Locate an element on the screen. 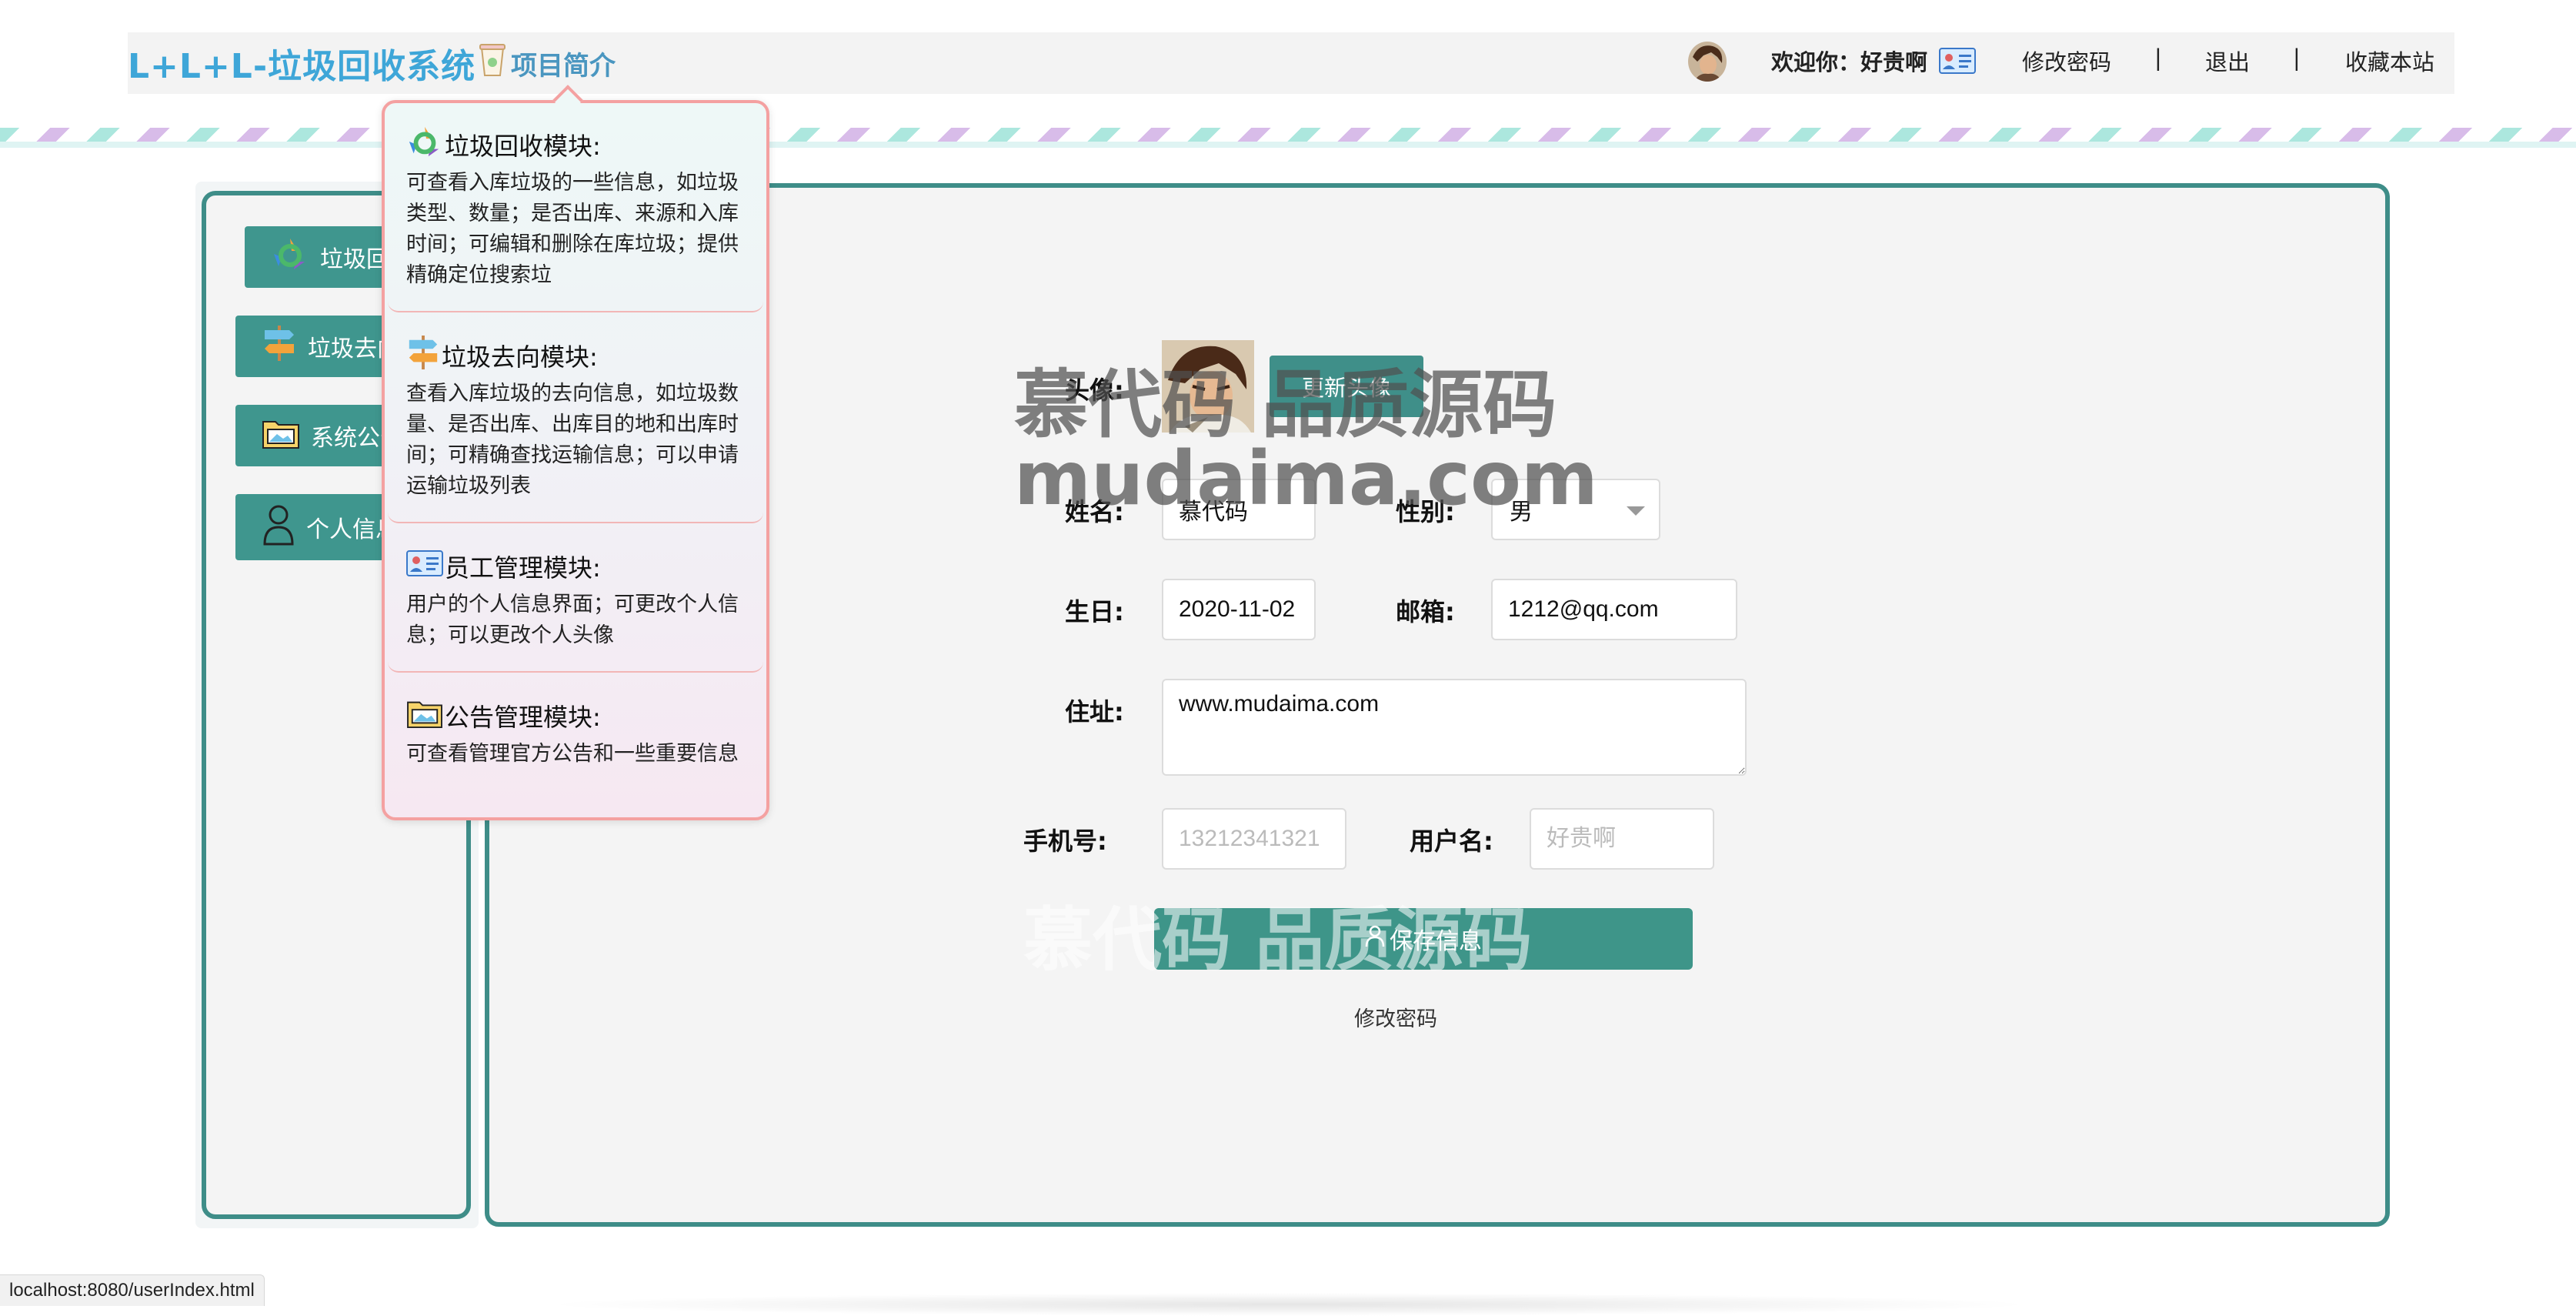 This screenshot has width=2576, height=1316. address-label: 住址: is located at coordinates (1095, 711).